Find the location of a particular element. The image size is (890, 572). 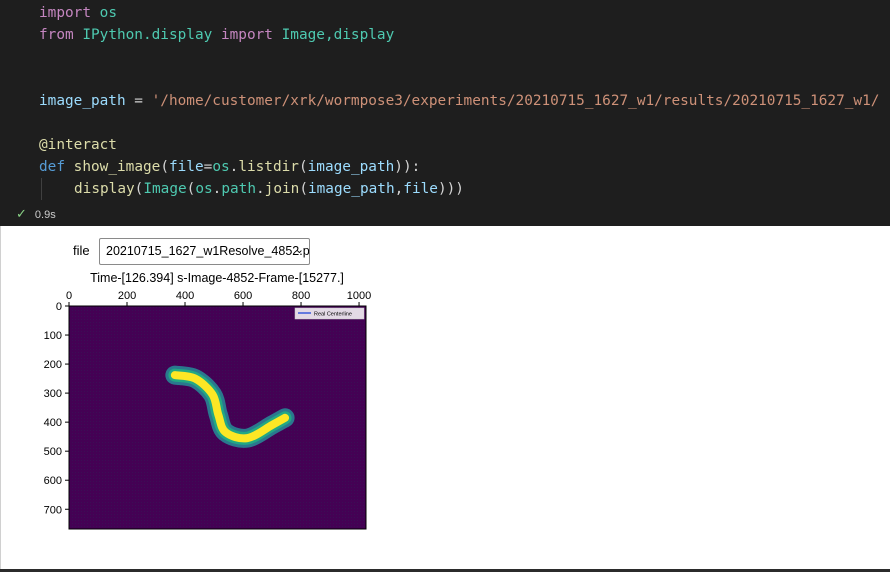

x-tick-label: 200 is located at coordinates (127, 296).